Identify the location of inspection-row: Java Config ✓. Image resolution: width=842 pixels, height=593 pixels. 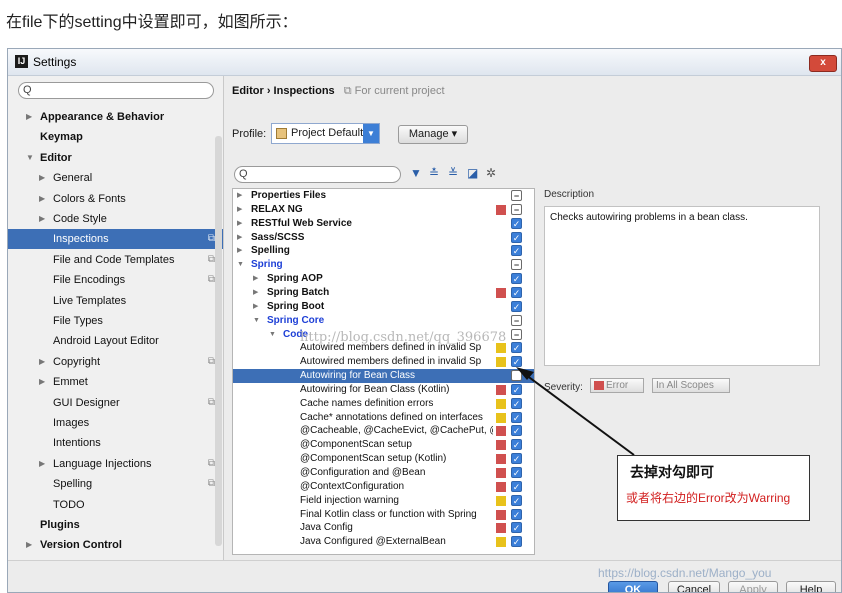
(383, 528).